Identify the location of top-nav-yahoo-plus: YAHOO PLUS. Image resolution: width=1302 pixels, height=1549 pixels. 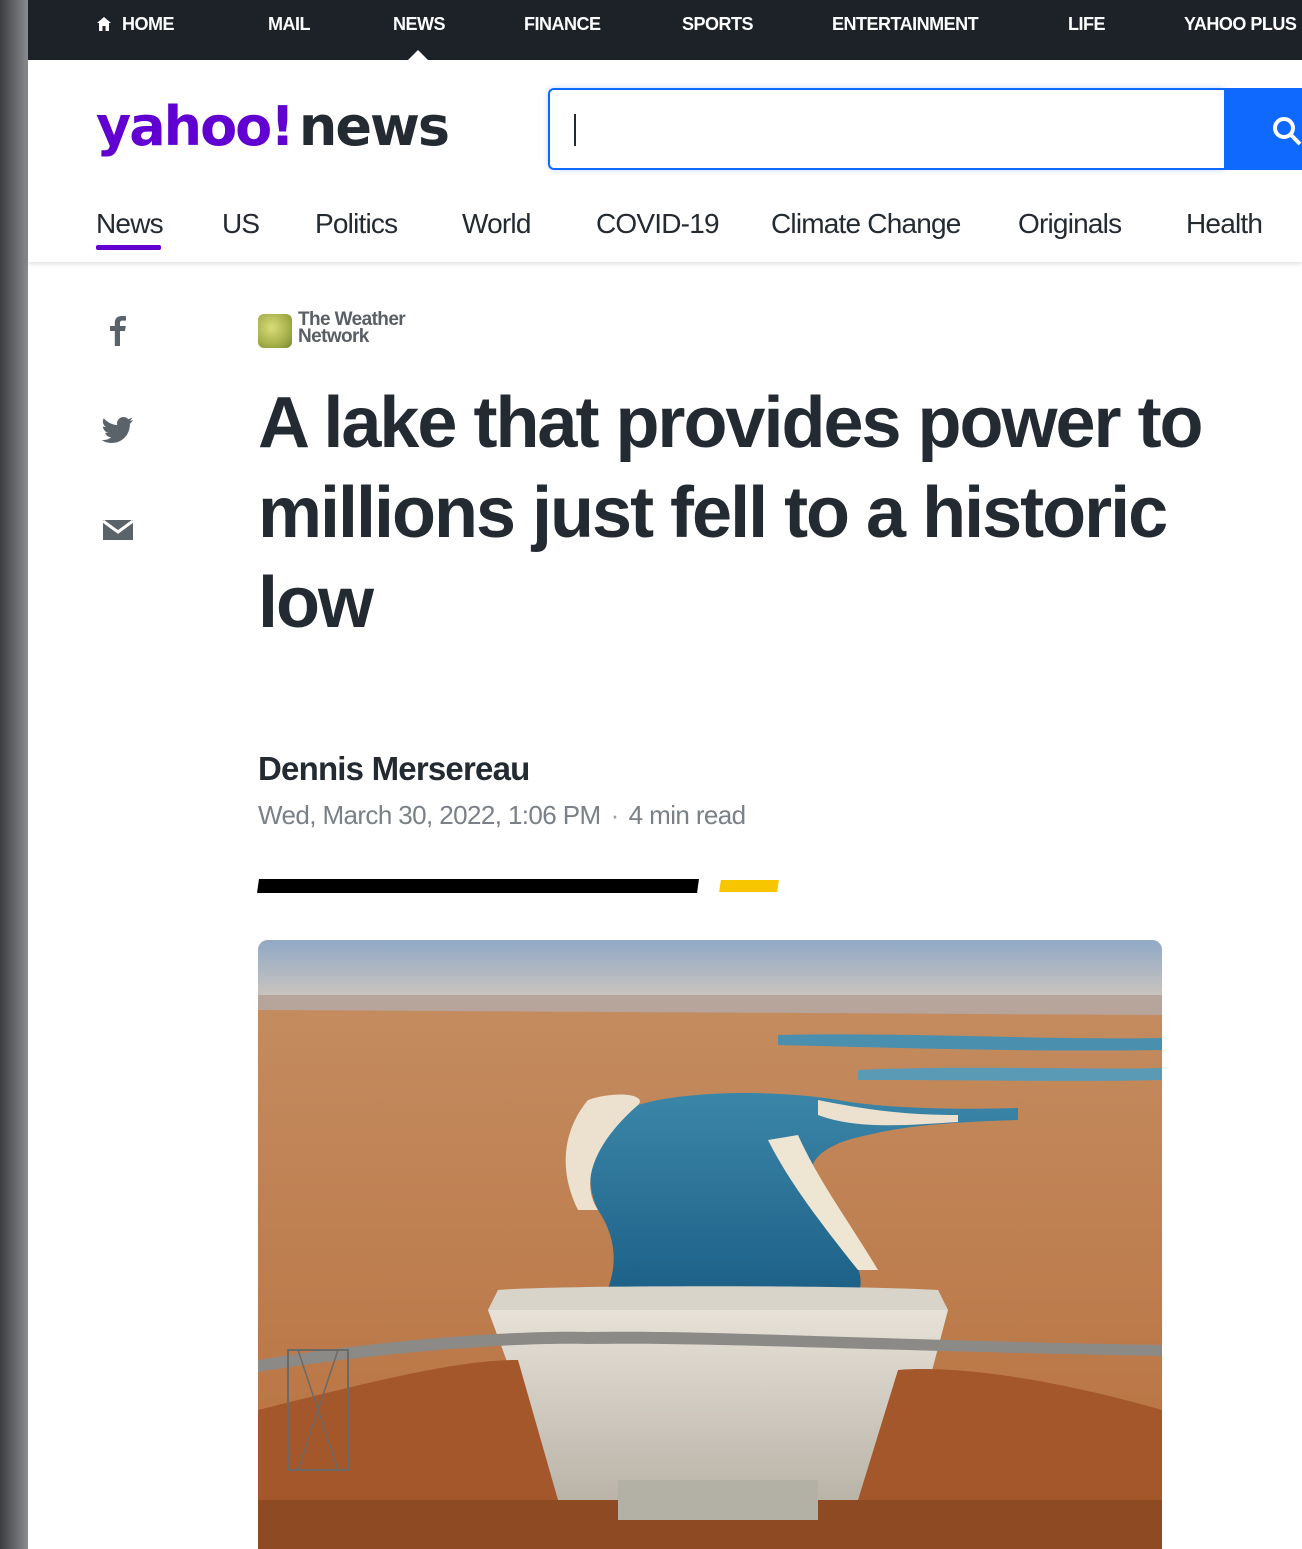
(1240, 24).